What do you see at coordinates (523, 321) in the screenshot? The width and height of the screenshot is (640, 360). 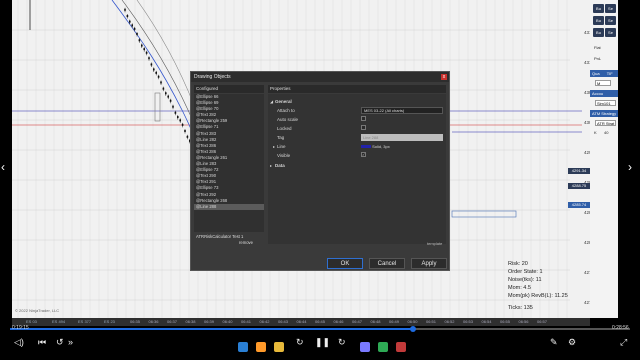 I see `time-tick-label: 06:56` at bounding box center [523, 321].